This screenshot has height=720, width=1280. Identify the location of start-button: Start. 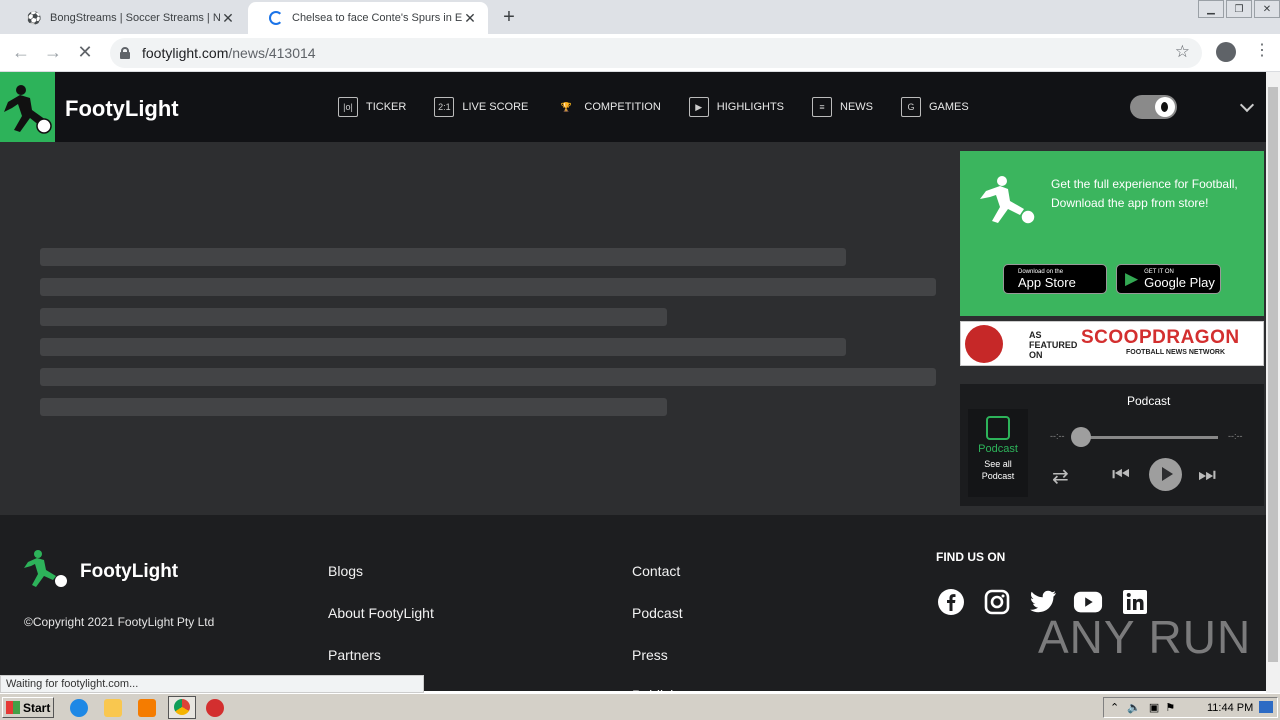
(28, 707).